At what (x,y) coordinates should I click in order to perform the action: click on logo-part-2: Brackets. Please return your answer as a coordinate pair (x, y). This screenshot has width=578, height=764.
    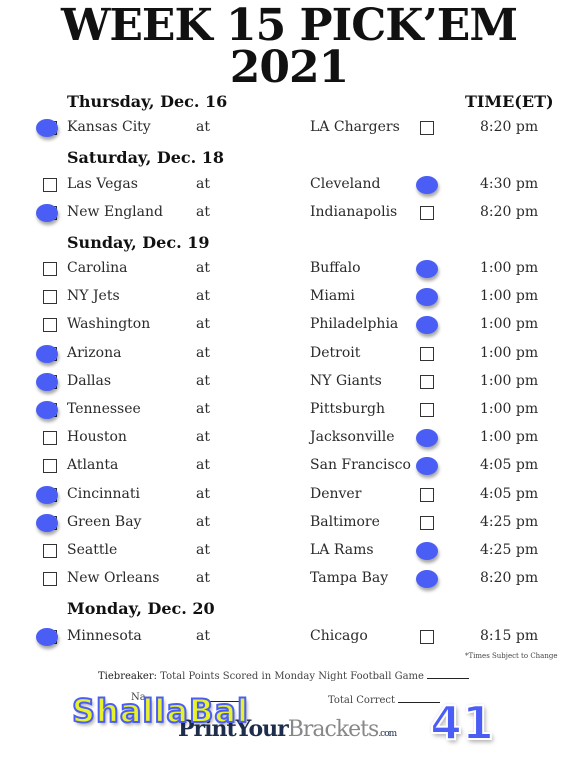
    Looking at the image, I should click on (333, 729).